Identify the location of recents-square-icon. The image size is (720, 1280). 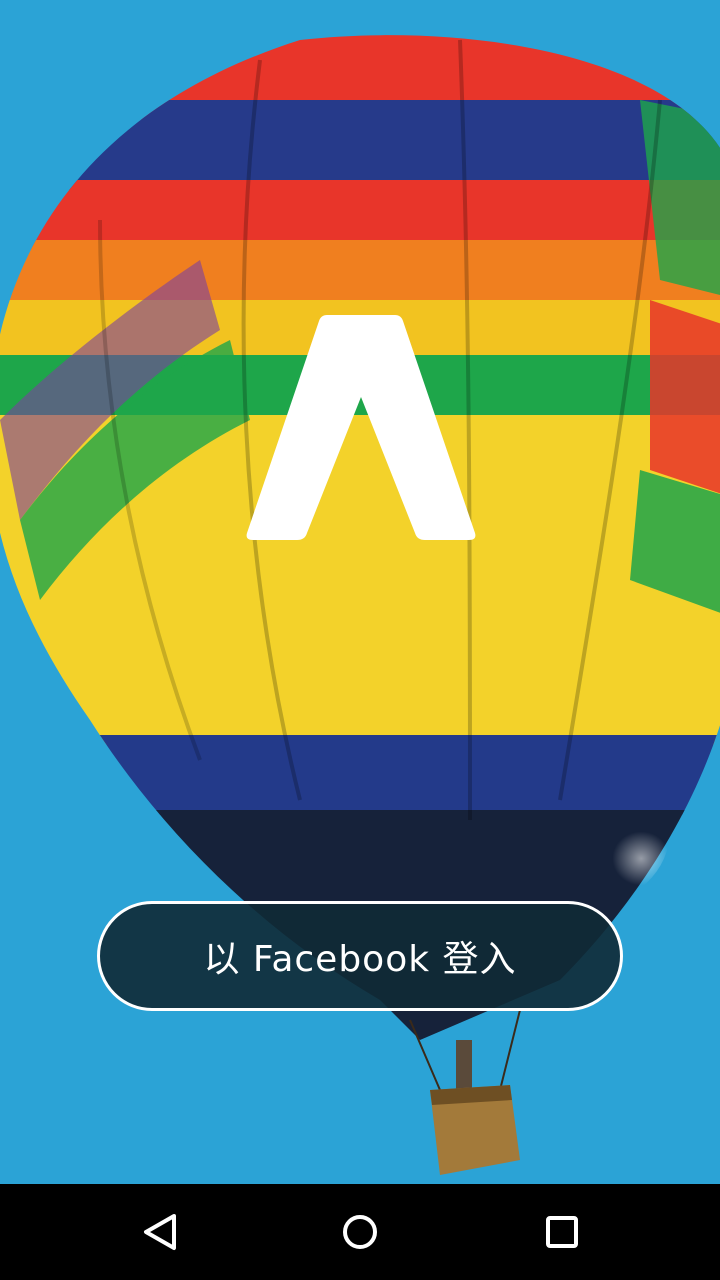
(562, 1232).